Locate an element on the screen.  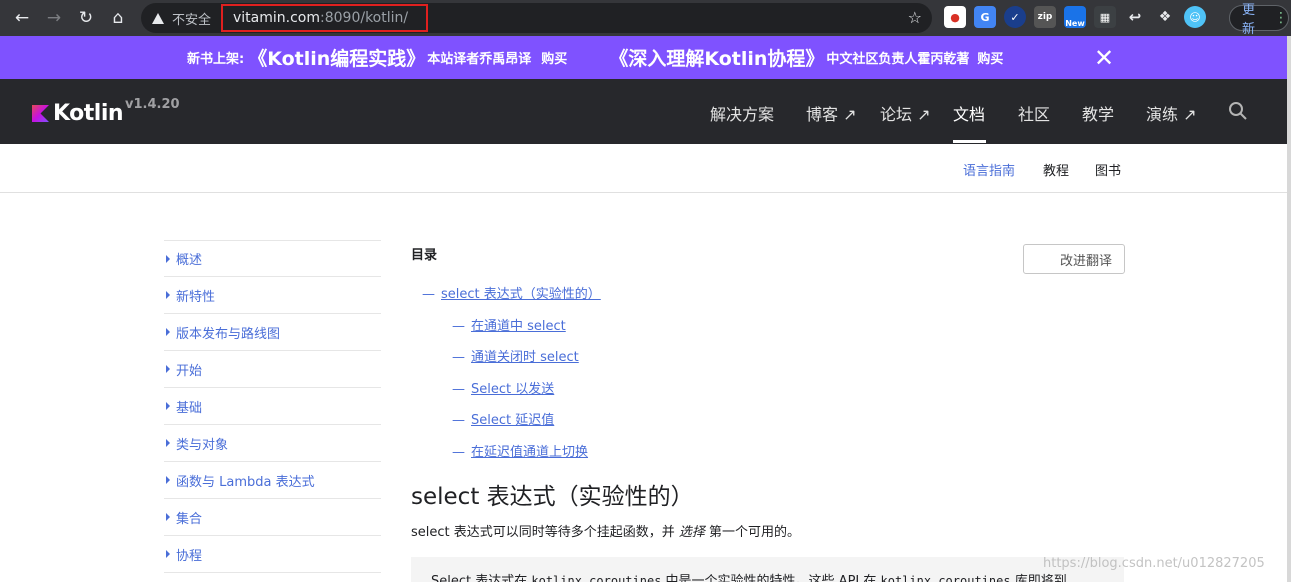
toc-item: — select 表达式（实验性的） is located at coordinates (511, 292).